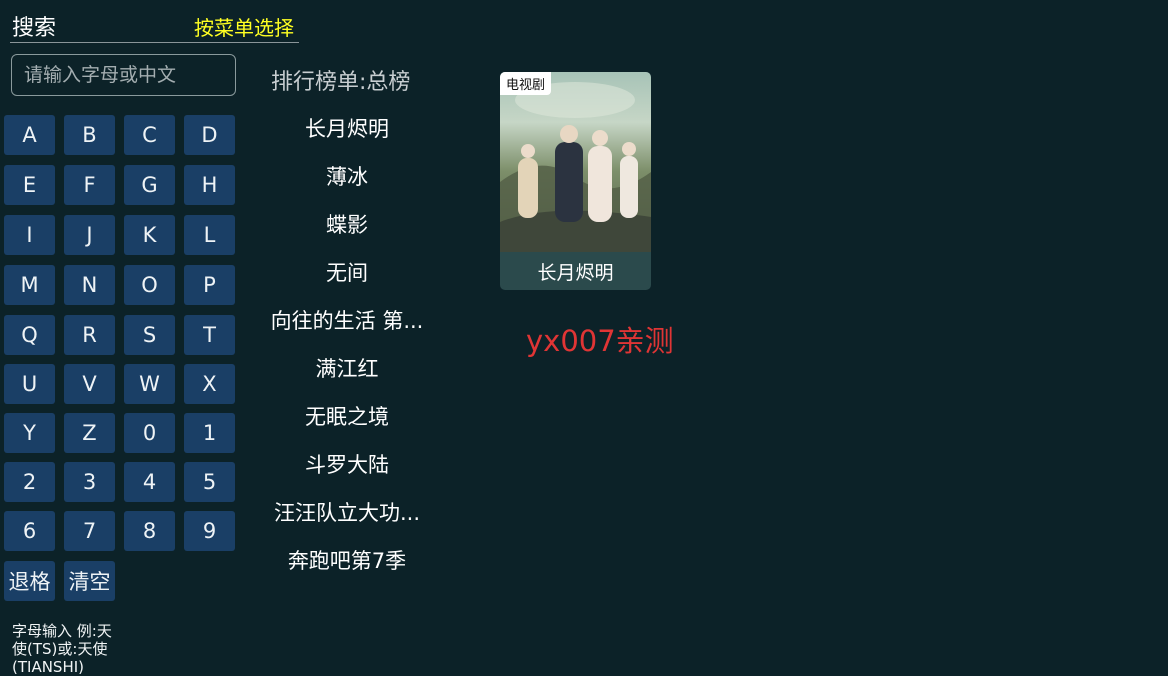  I want to click on ranking-title: 排行榜单:总榜, so click(341, 82).